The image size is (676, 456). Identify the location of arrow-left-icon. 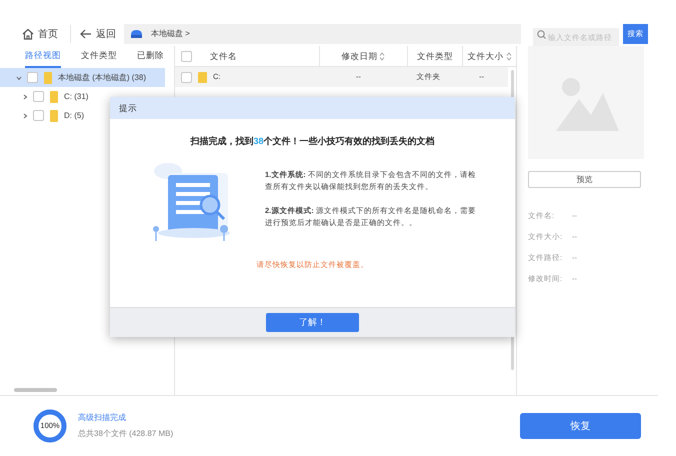
(86, 34).